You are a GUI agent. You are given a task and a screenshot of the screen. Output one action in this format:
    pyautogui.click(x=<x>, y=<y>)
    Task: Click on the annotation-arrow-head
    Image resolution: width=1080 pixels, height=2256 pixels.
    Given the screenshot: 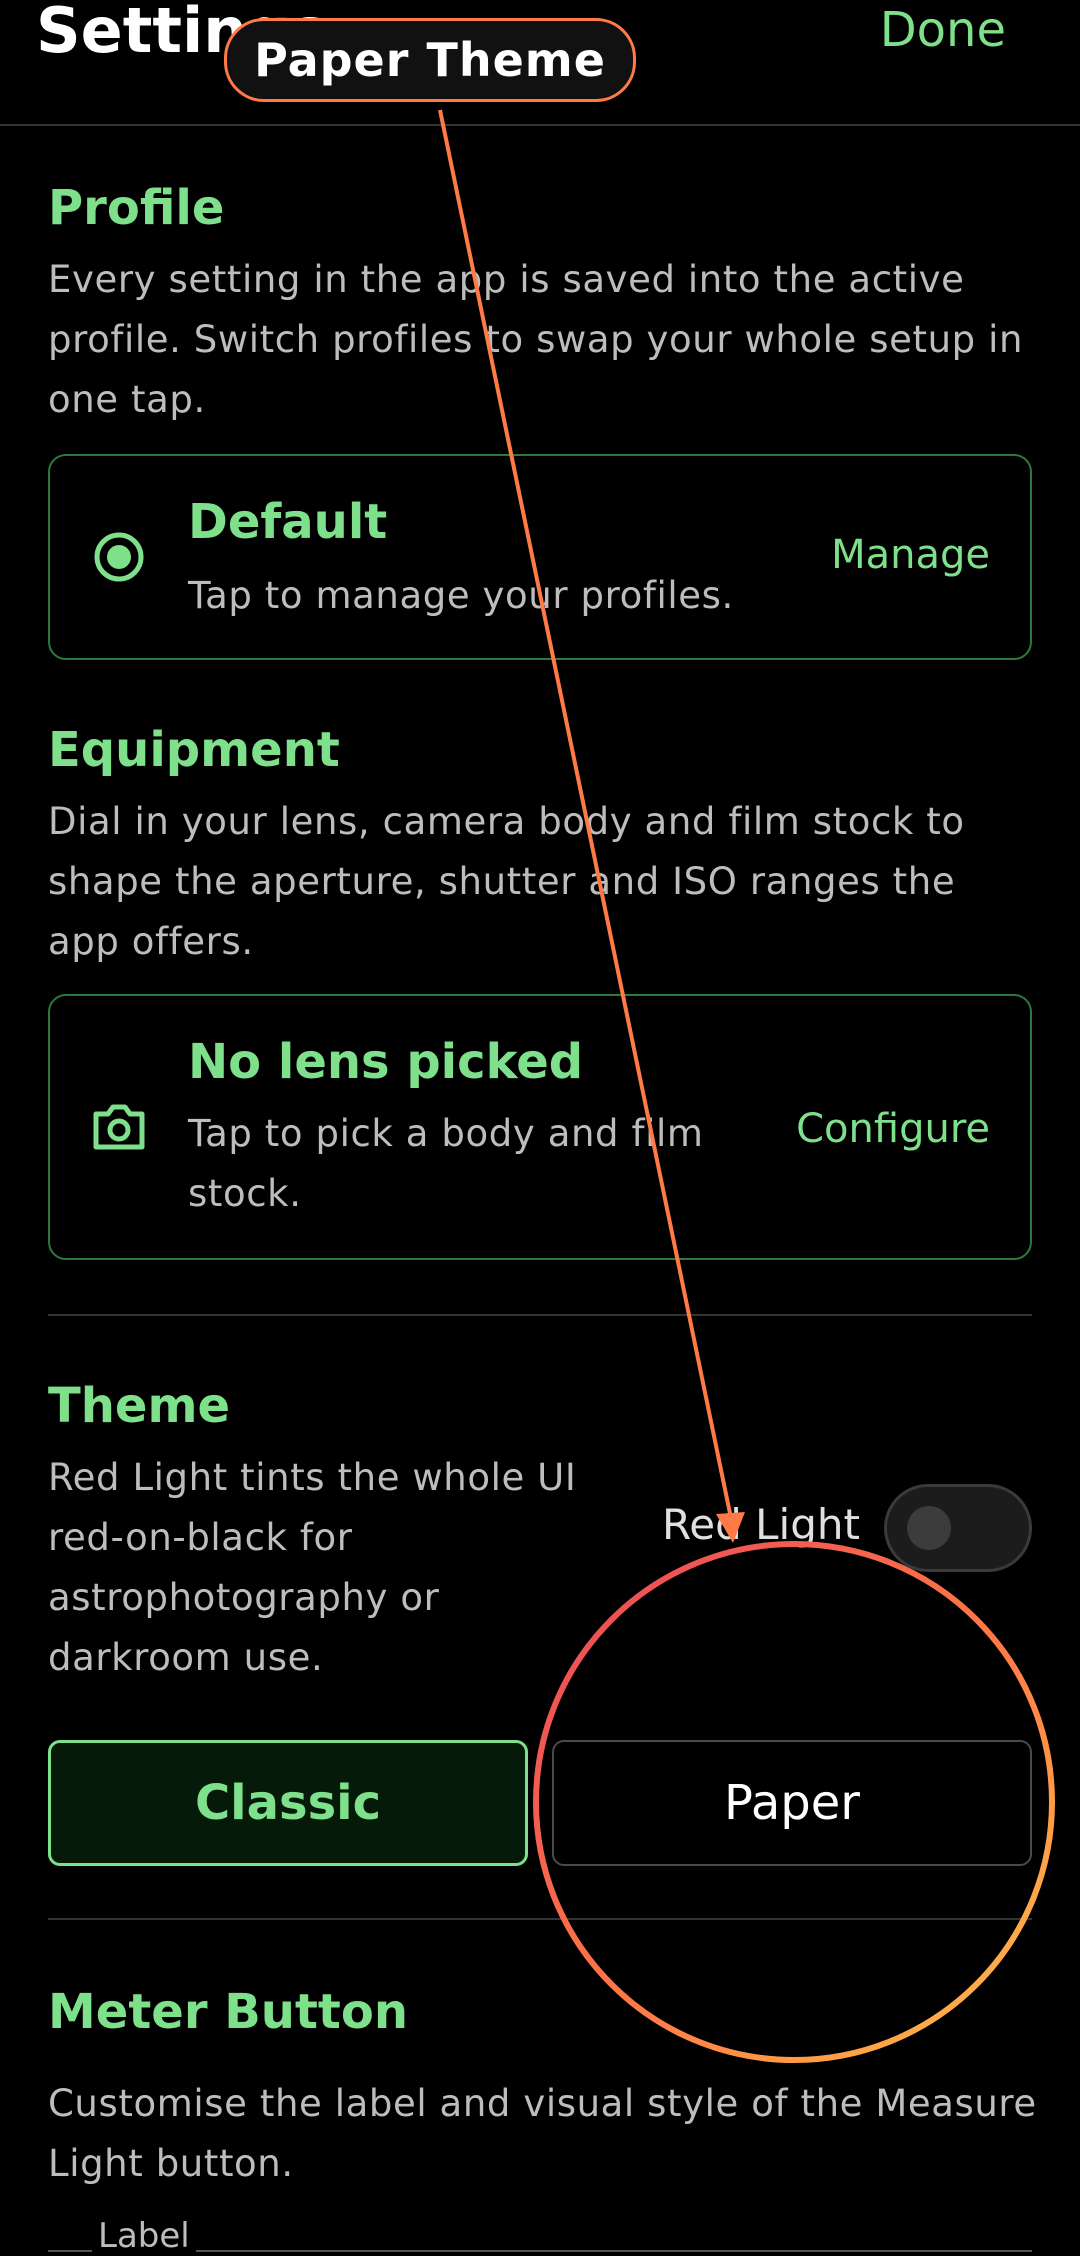 What is the action you would take?
    pyautogui.click(x=730, y=1527)
    